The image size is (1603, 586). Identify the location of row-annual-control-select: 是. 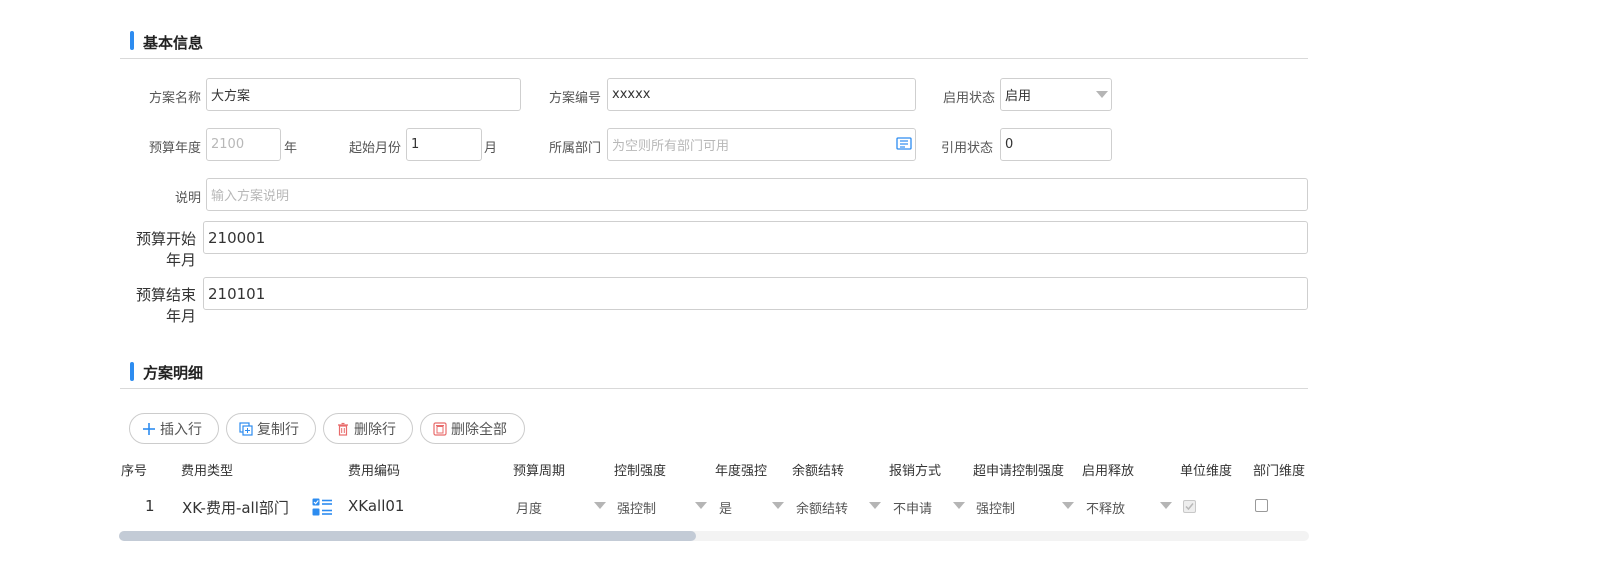
(725, 507).